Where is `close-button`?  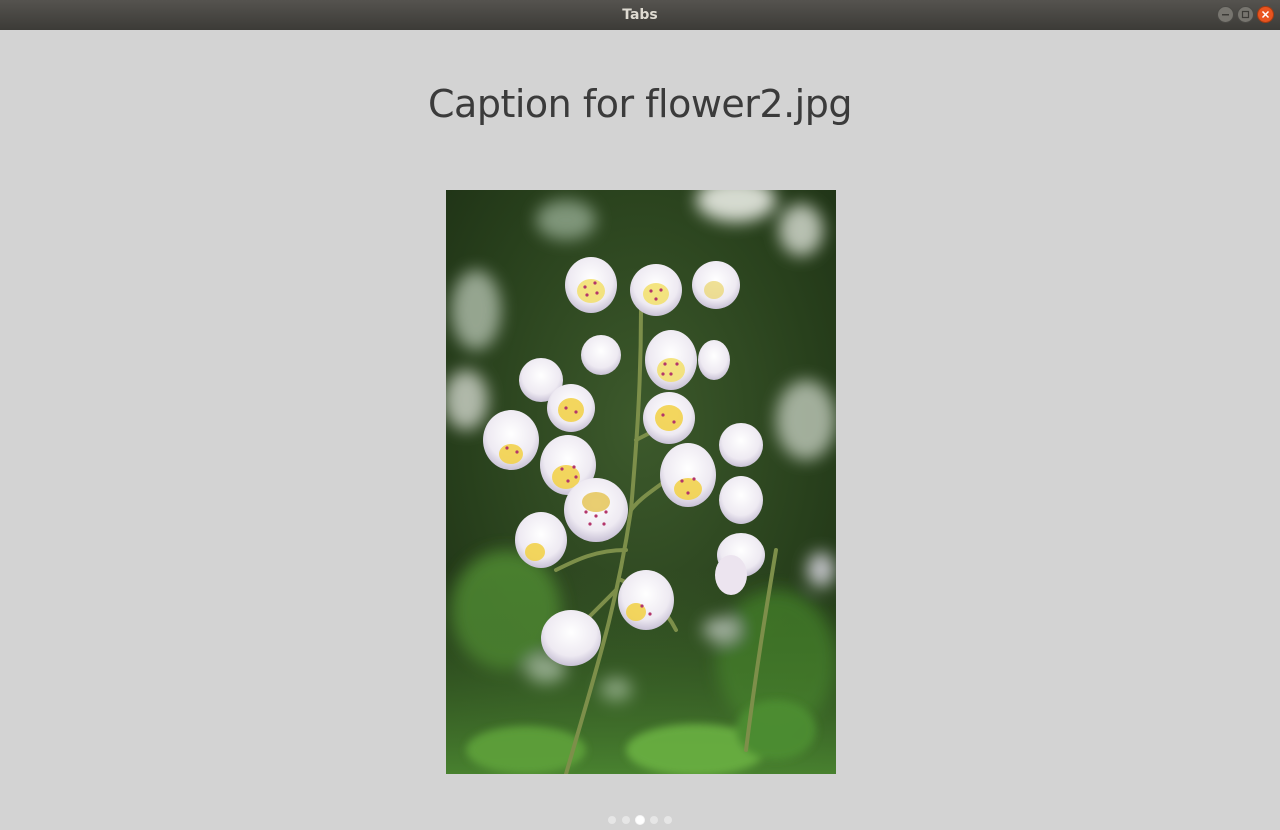 close-button is located at coordinates (1265, 14).